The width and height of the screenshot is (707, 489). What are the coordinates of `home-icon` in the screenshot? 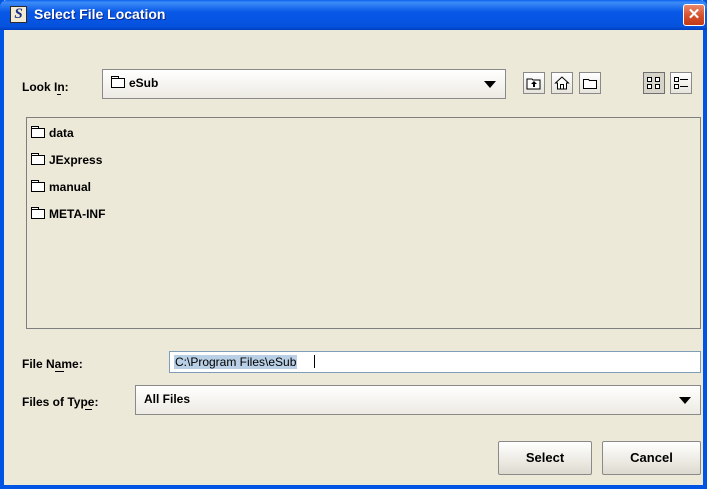 It's located at (562, 83).